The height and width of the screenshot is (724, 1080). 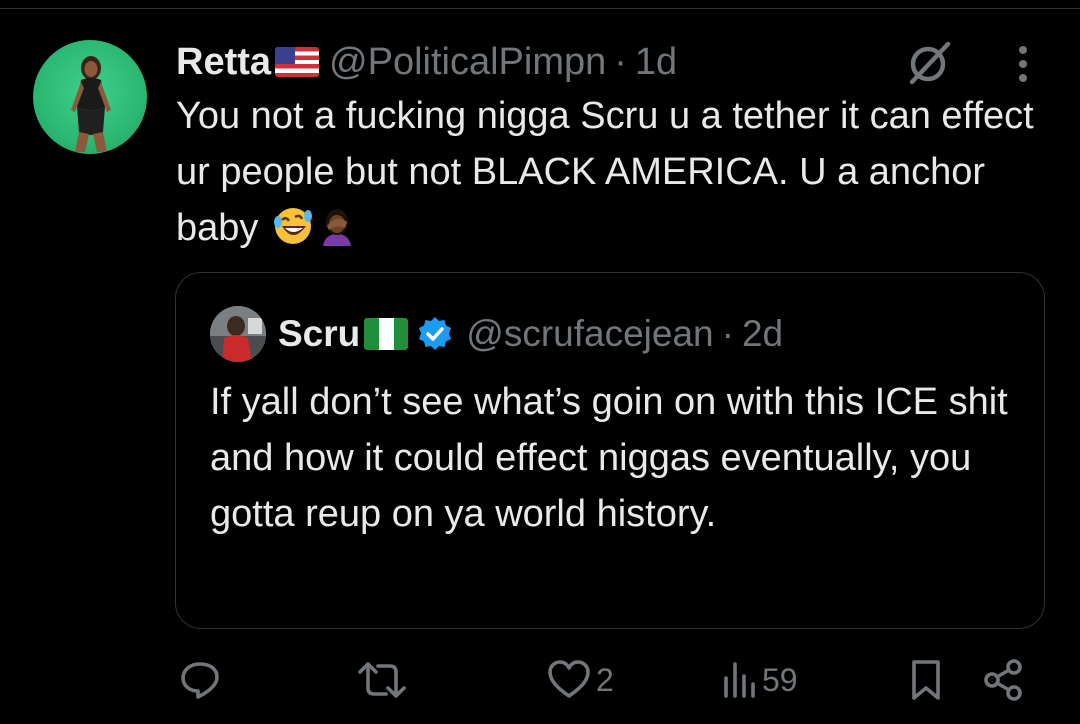 What do you see at coordinates (386, 334) in the screenshot?
I see `nigeria-flag-icon` at bounding box center [386, 334].